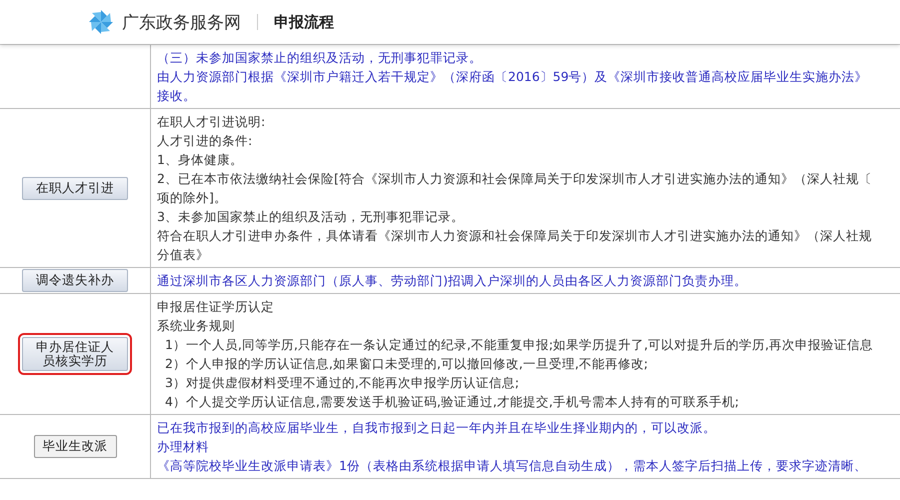  Describe the element at coordinates (75, 280) in the screenshot. I see `service-button: 调令遗失补办` at that location.